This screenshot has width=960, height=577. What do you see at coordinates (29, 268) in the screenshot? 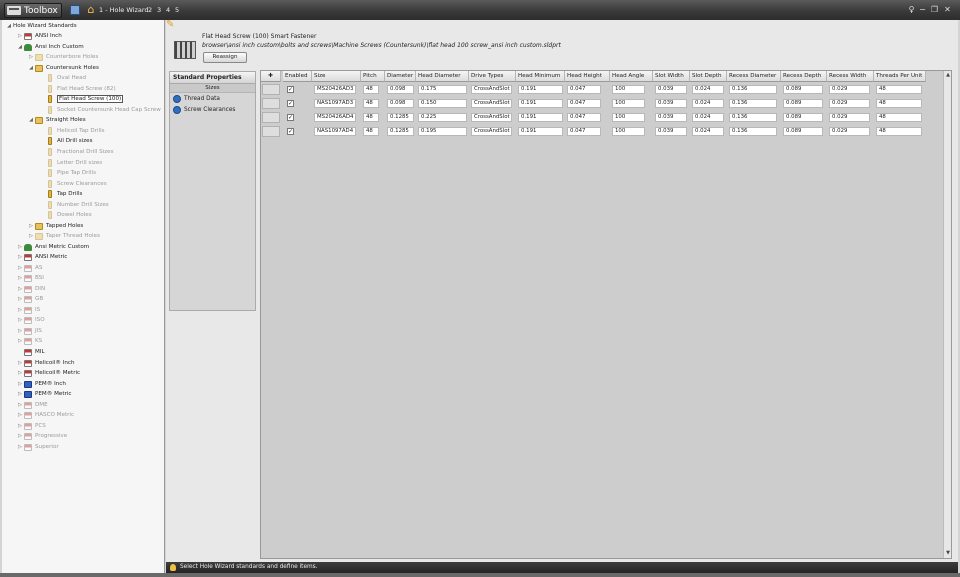
I see `tree-item: ▷ AS` at bounding box center [29, 268].